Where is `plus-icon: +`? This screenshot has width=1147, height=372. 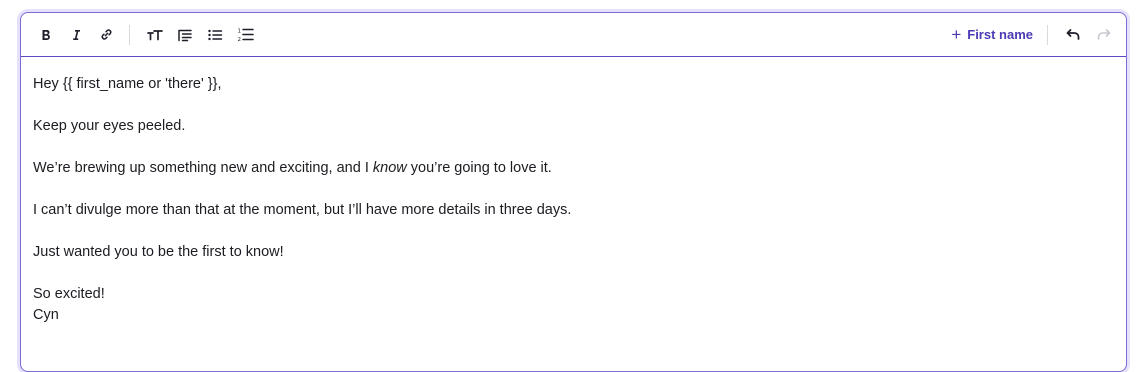 plus-icon: + is located at coordinates (956, 34).